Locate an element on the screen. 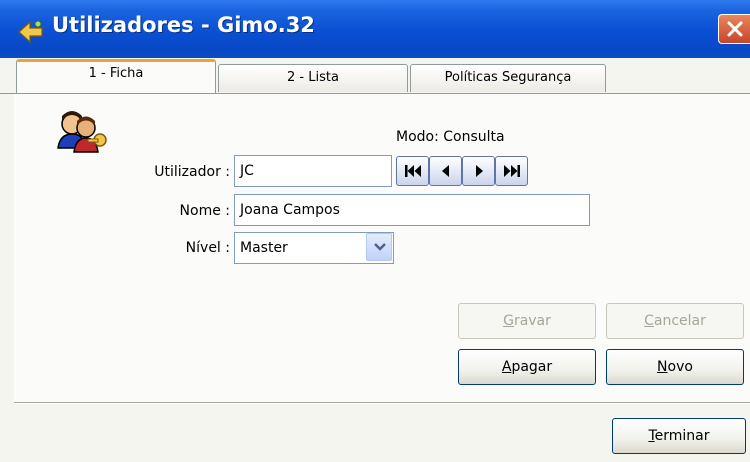 The width and height of the screenshot is (750, 462). chevron-down-icon is located at coordinates (380, 247).